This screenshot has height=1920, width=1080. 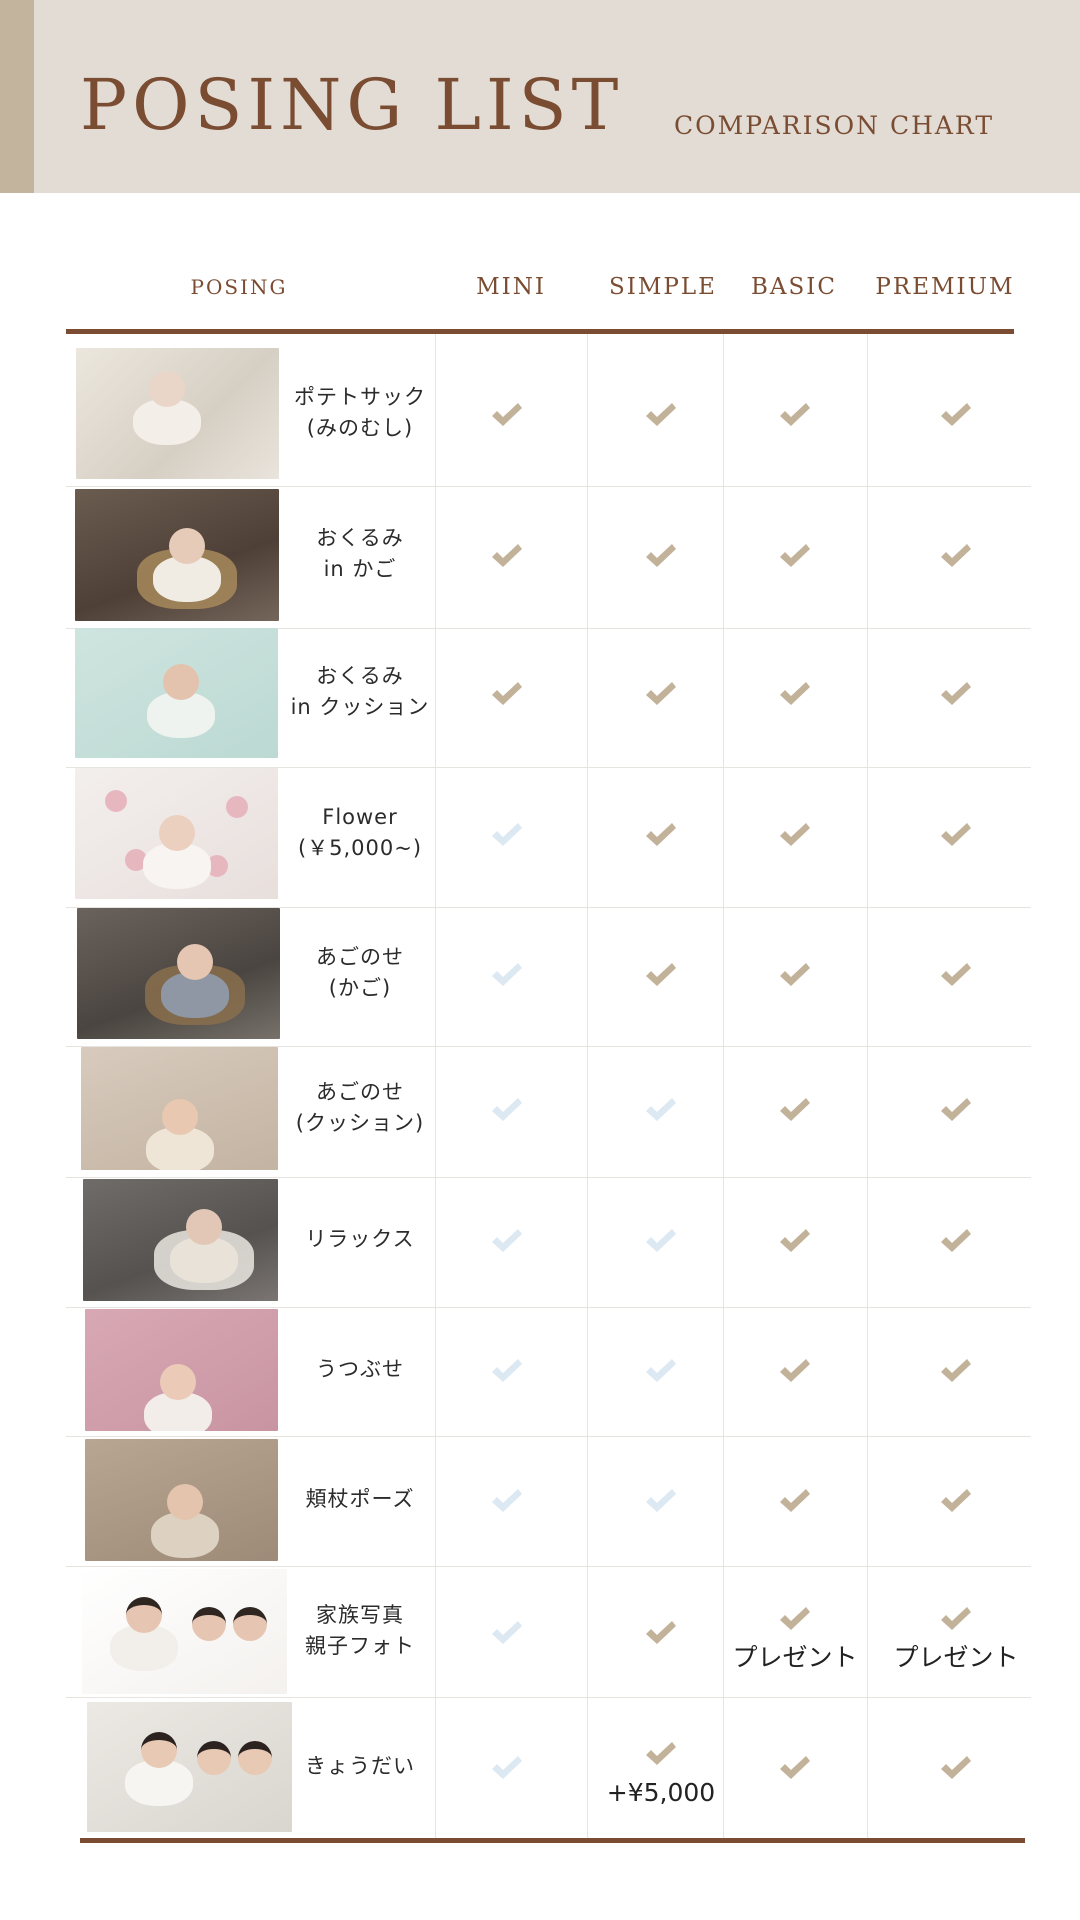 I want to click on table-row: ポテトサック (みのむし), so click(x=540, y=414).